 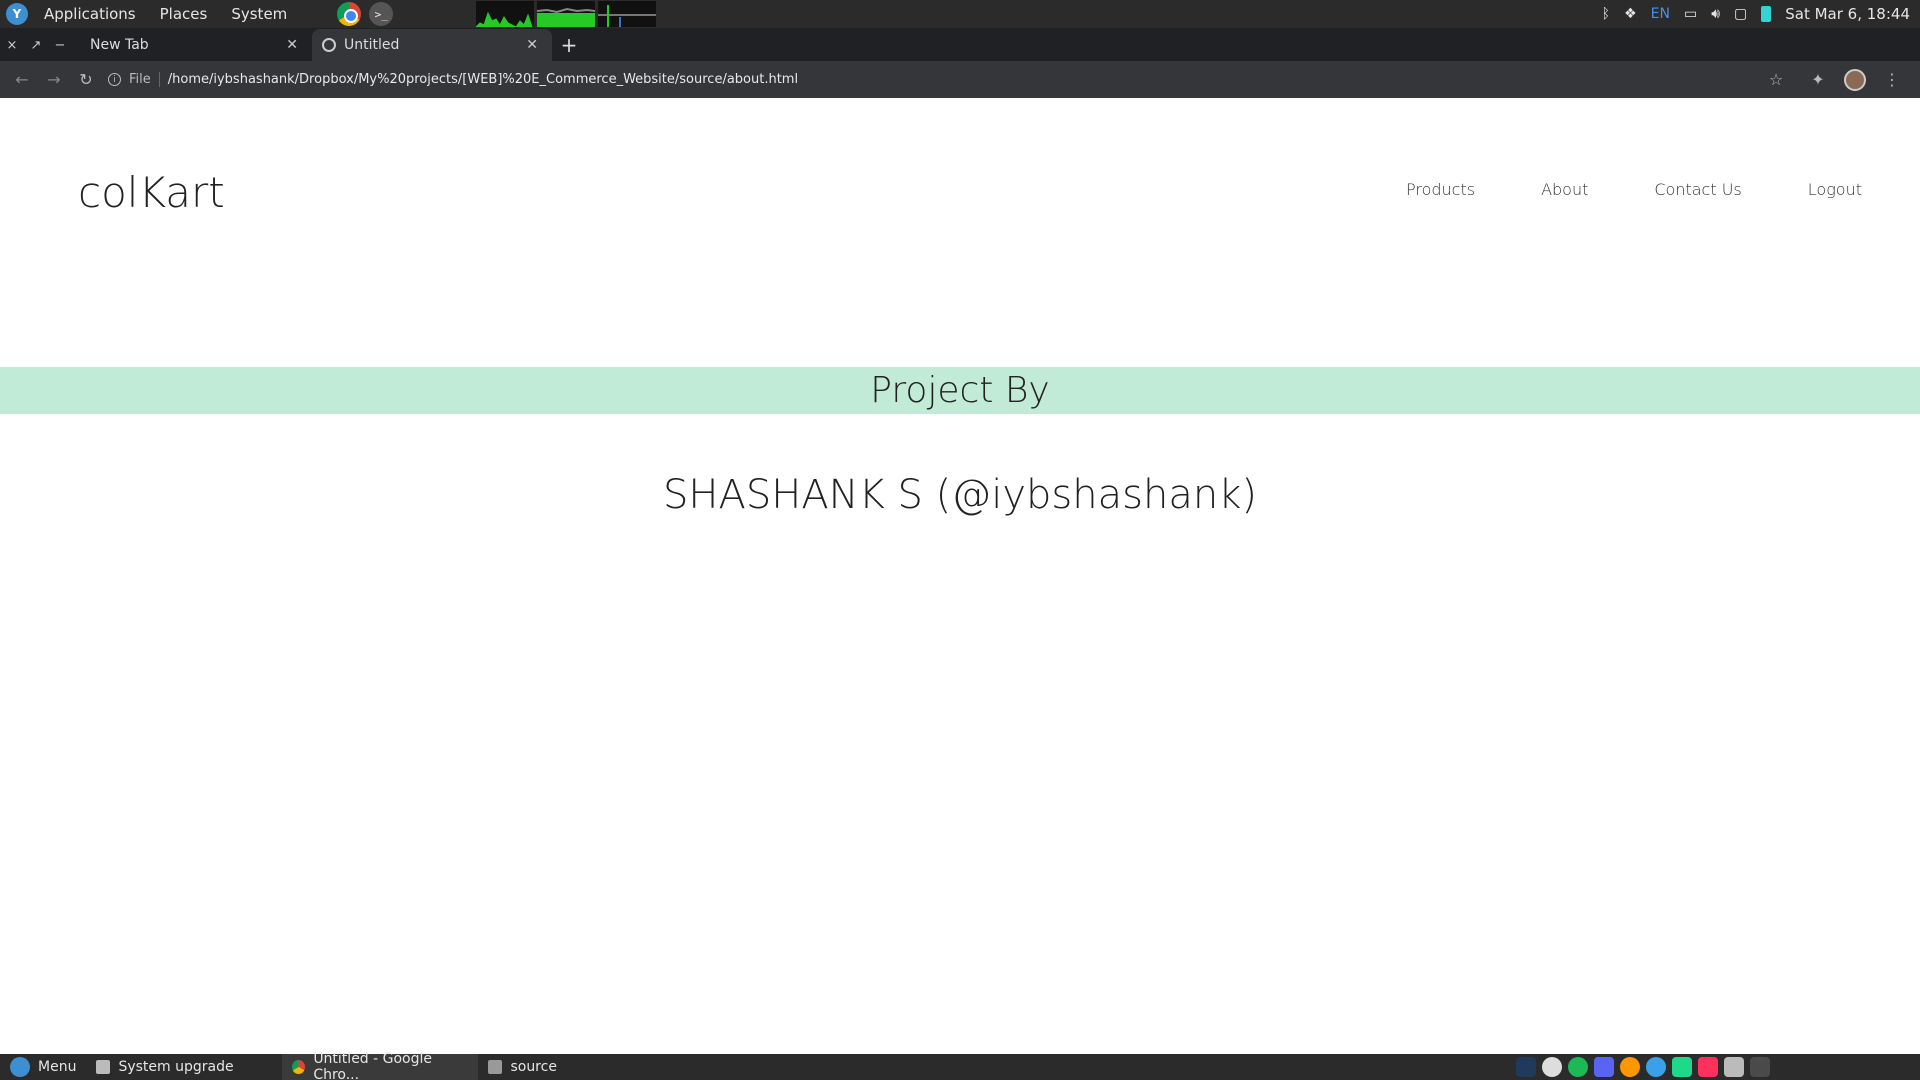 What do you see at coordinates (1564, 189) in the screenshot?
I see `nav-link-about: About` at bounding box center [1564, 189].